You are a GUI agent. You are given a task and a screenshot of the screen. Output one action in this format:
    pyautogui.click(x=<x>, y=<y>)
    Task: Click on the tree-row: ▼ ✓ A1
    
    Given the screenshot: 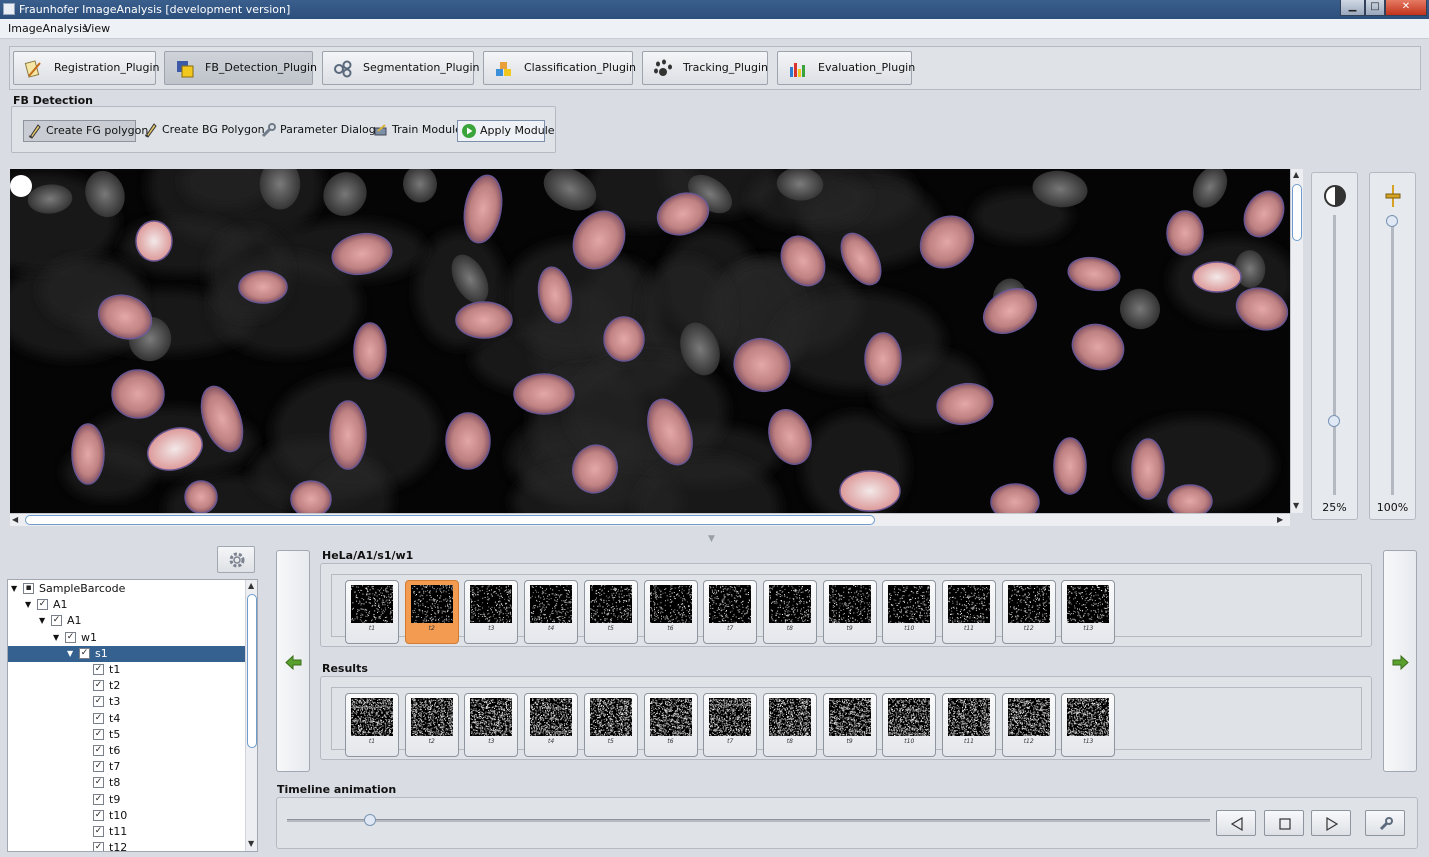 What is the action you would take?
    pyautogui.click(x=126, y=605)
    